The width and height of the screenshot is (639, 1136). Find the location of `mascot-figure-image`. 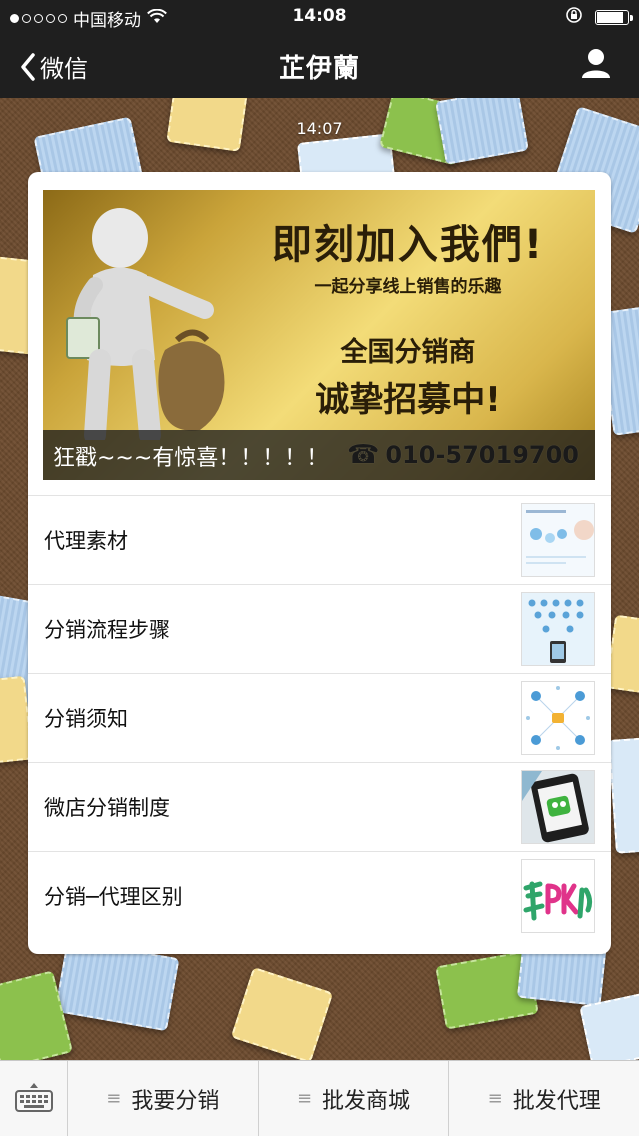

mascot-figure-image is located at coordinates (145, 324).